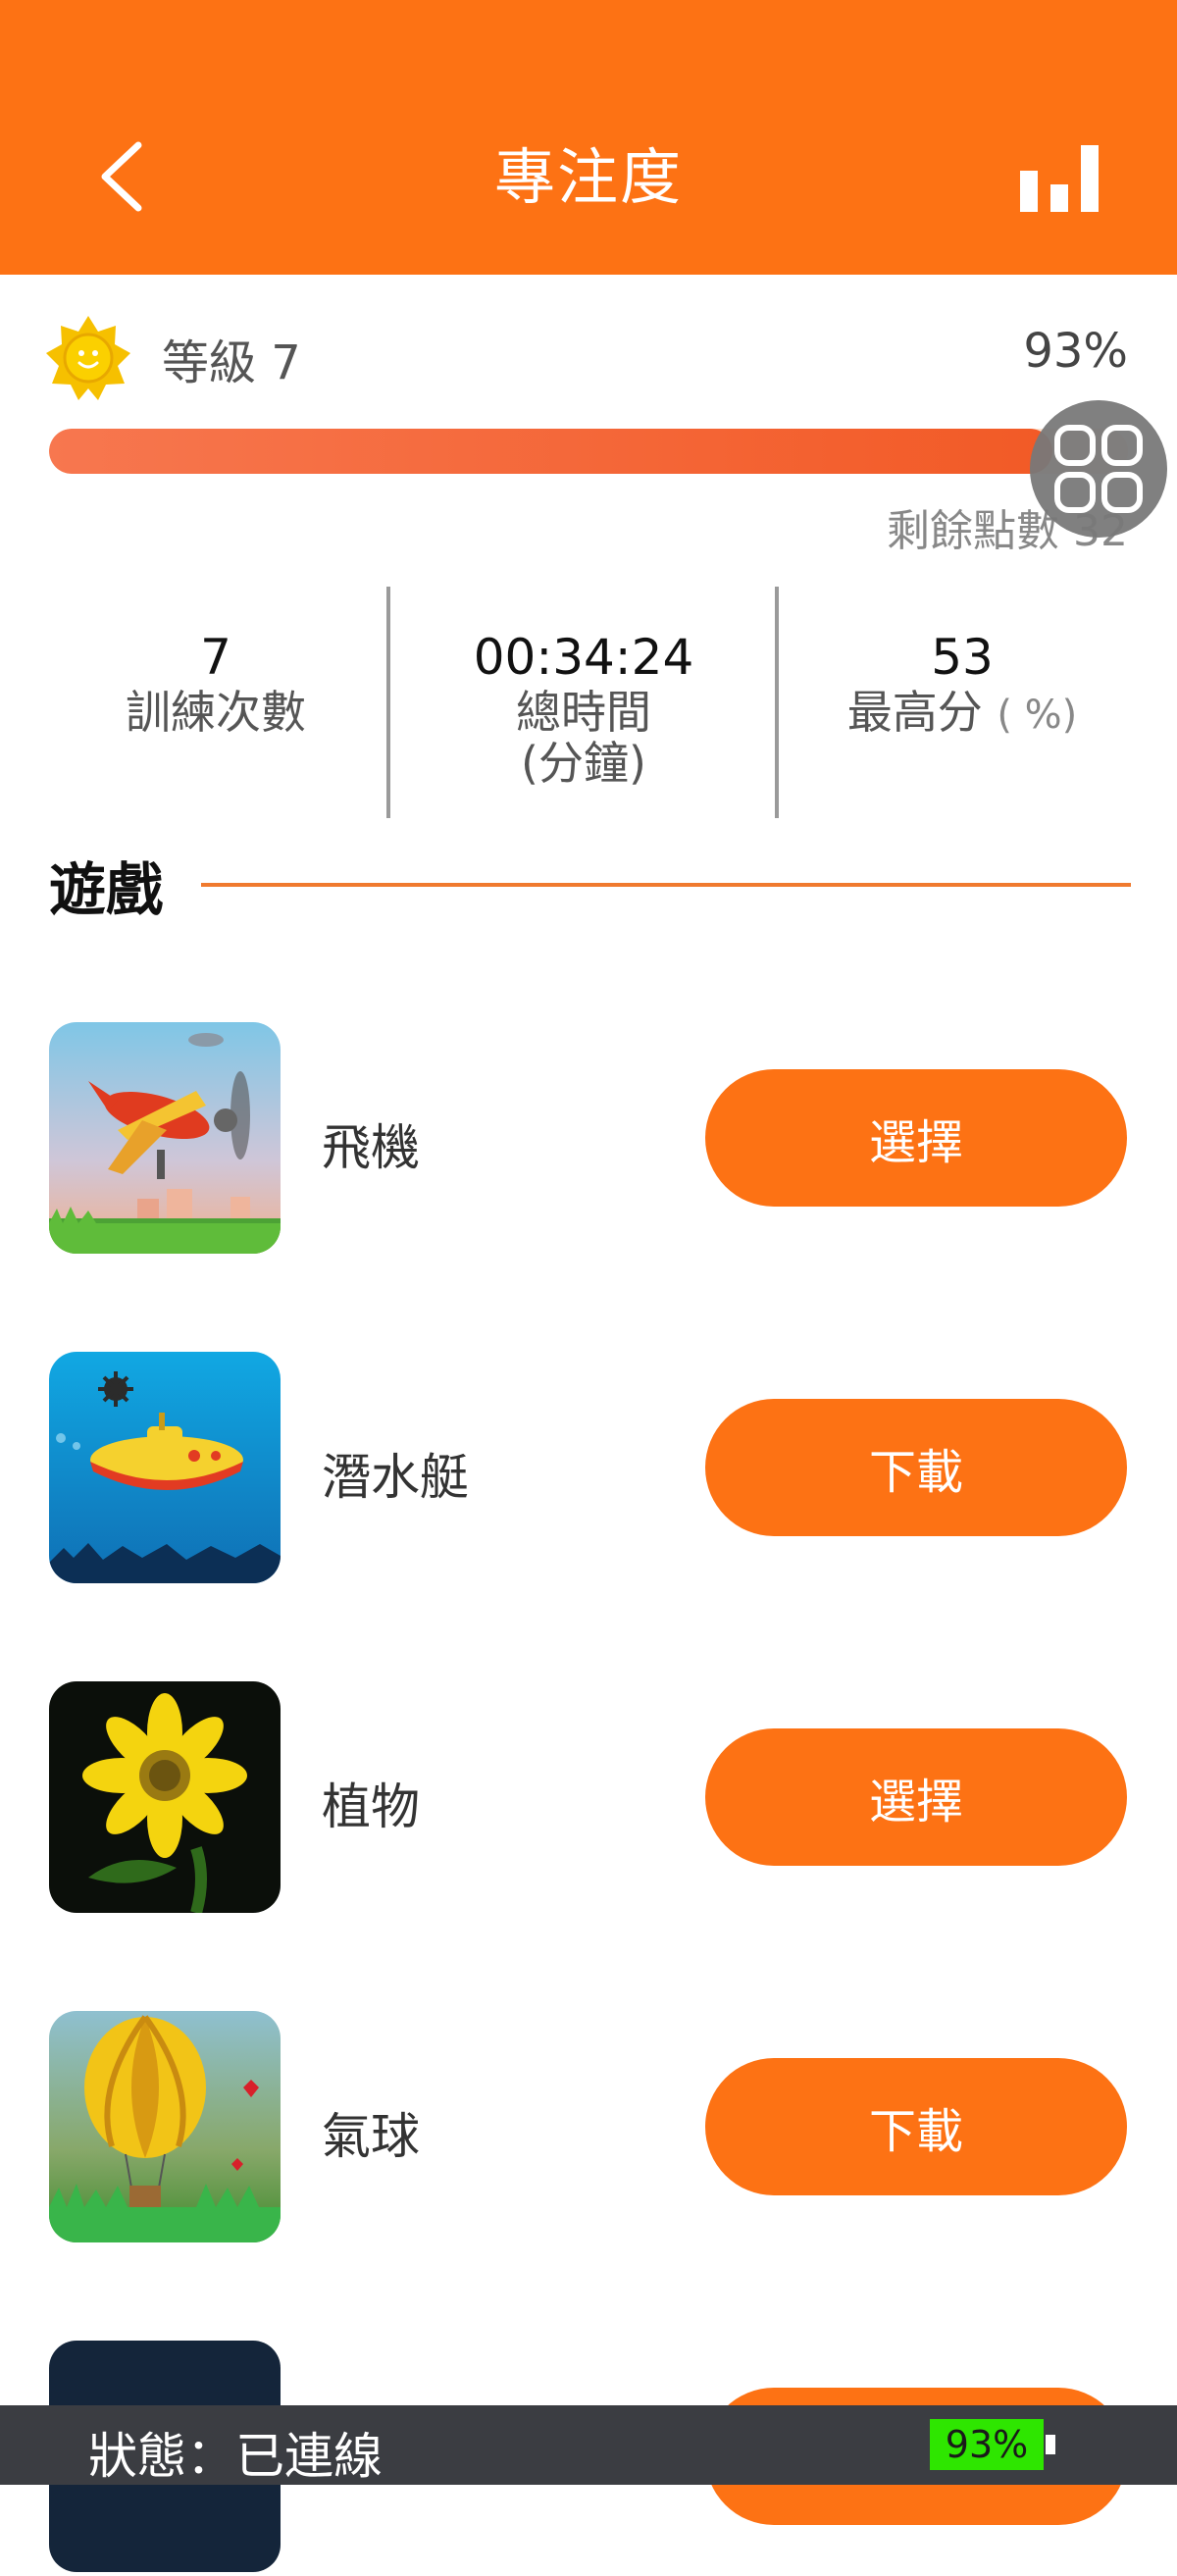 This screenshot has height=2576, width=1177. What do you see at coordinates (583, 763) in the screenshot?
I see `stat-label-unit: (分鐘)` at bounding box center [583, 763].